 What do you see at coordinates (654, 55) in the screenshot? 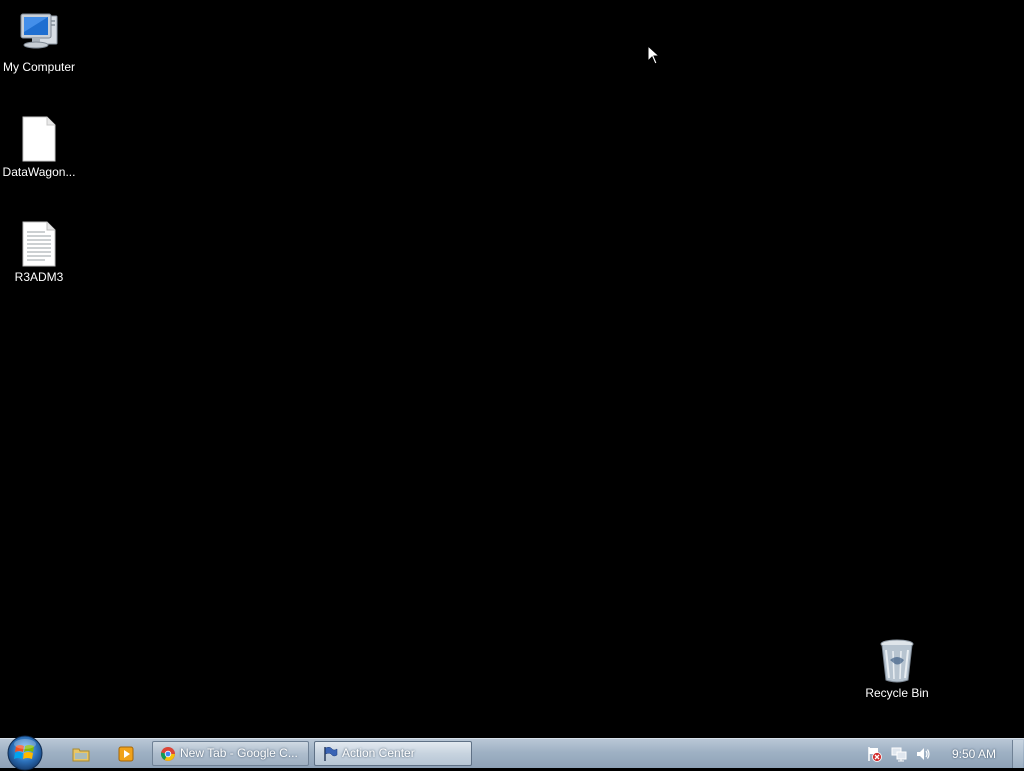
I see `mouse-cursor-icon` at bounding box center [654, 55].